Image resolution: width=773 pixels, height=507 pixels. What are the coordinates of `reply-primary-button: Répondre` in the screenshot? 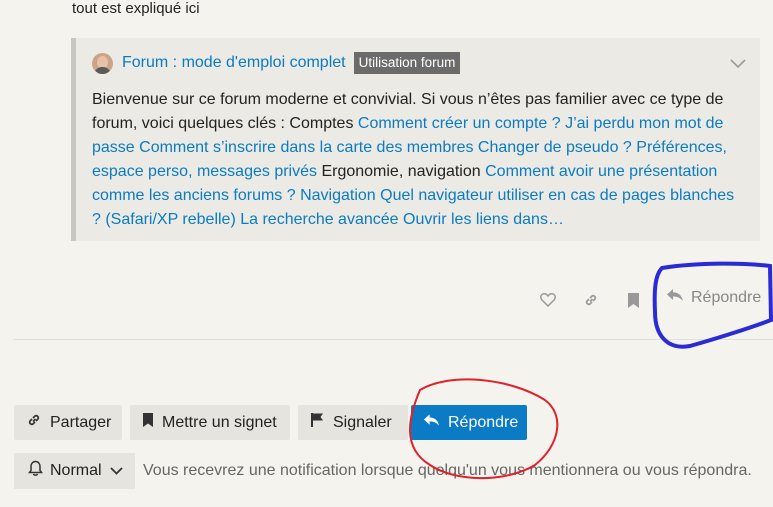 It's located at (469, 422).